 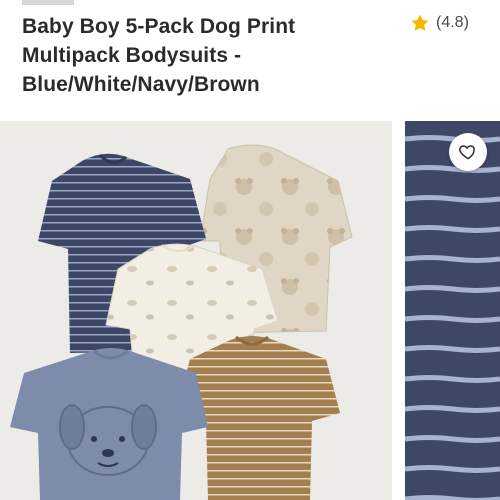 What do you see at coordinates (48, 2) in the screenshot?
I see `top-bar-remnant` at bounding box center [48, 2].